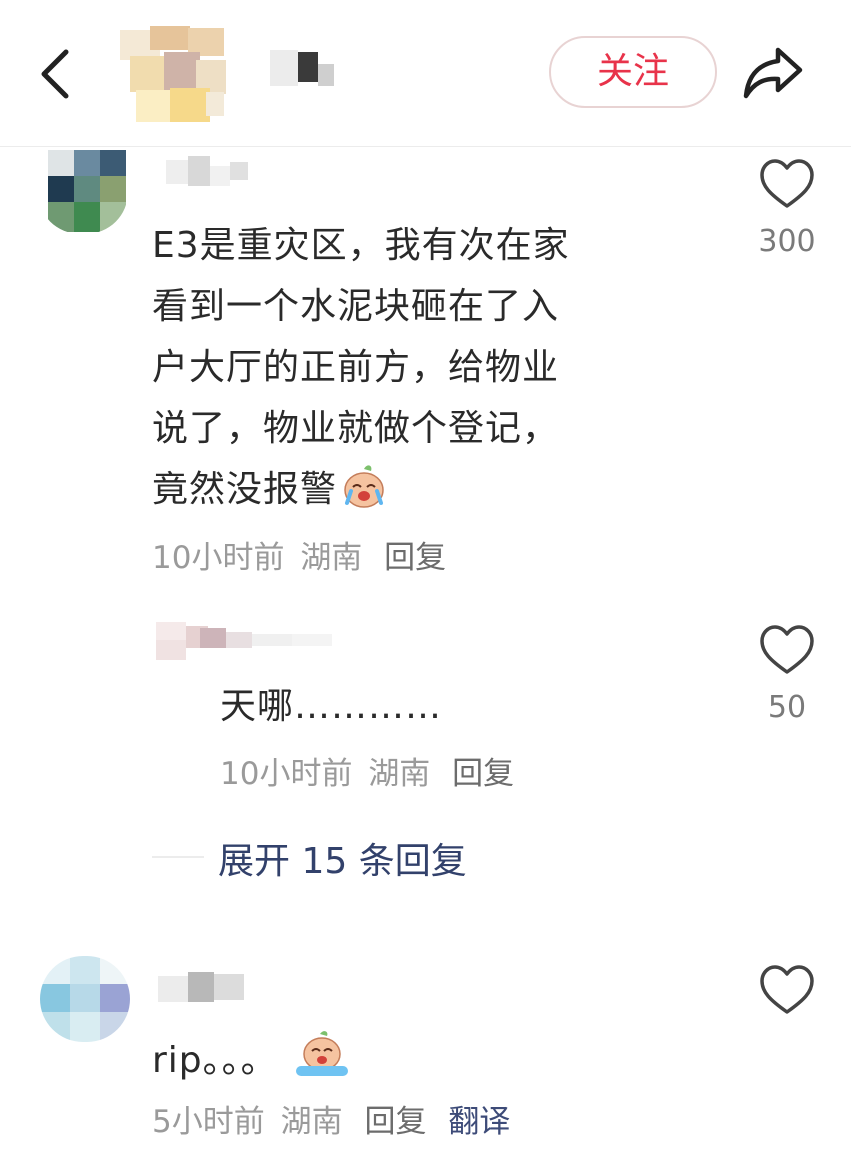 Image resolution: width=851 pixels, height=1172 pixels. I want to click on like-button, so click(787, 992).